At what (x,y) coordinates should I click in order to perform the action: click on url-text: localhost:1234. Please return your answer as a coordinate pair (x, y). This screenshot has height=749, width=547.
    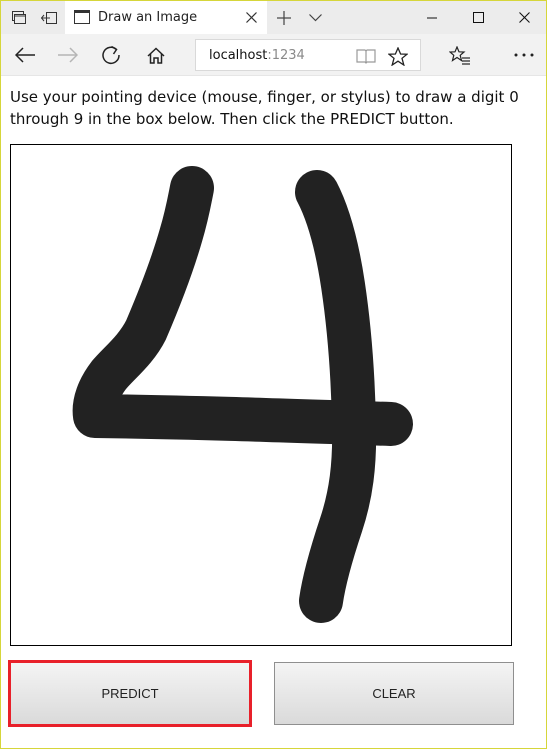
    Looking at the image, I should click on (257, 55).